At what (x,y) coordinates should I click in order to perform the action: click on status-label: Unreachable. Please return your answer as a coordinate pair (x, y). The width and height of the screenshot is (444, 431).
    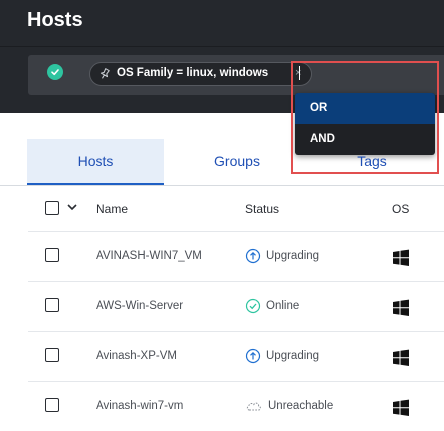
    Looking at the image, I should click on (301, 406).